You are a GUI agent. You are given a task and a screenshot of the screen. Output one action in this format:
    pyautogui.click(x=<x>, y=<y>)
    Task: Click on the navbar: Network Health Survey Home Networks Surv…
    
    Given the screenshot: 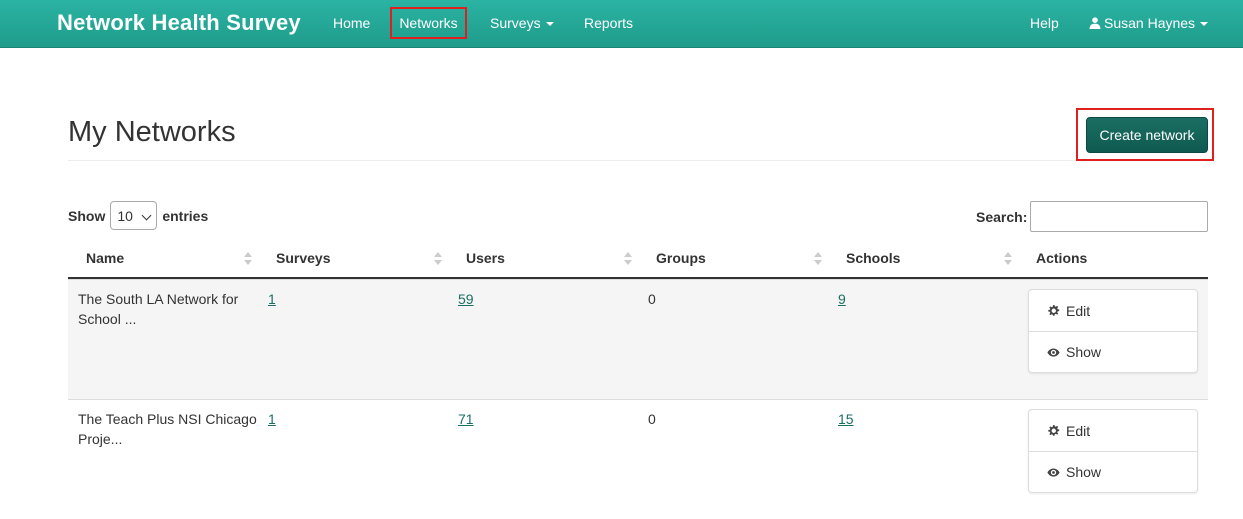 What is the action you would take?
    pyautogui.click(x=621, y=24)
    